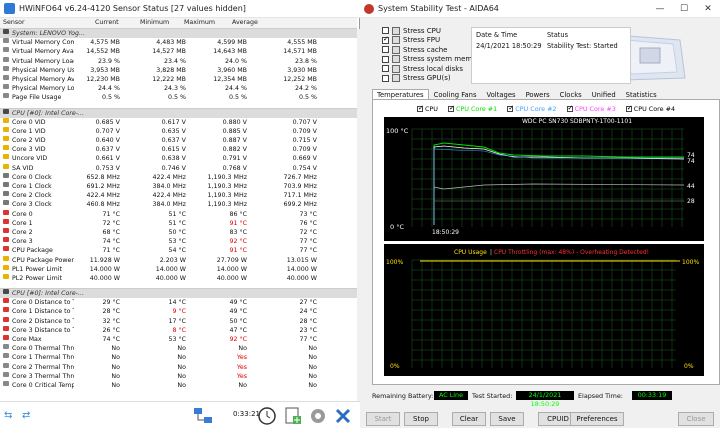 Image resolution: width=720 pixels, height=428 pixels. I want to click on stress-device-icon, so click(396, 68).